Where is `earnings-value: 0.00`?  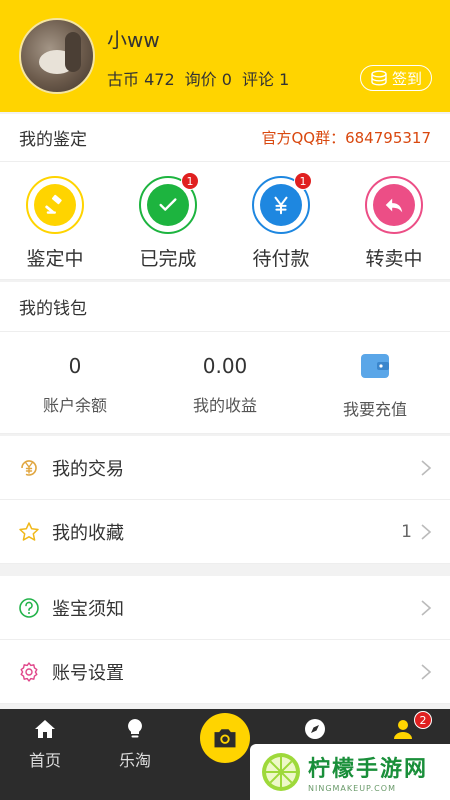
earnings-value: 0.00 is located at coordinates (225, 366).